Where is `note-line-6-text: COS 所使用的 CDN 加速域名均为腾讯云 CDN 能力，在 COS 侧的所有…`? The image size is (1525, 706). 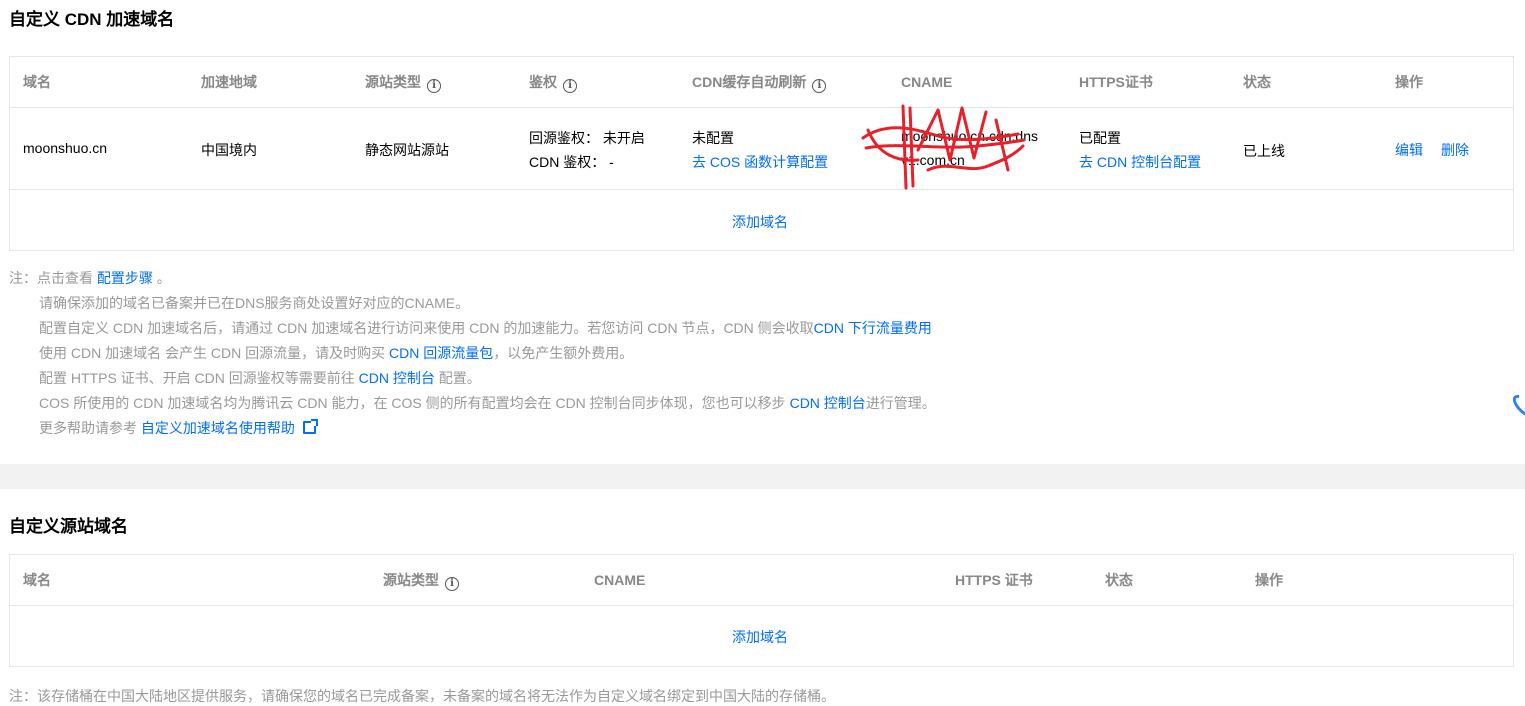
note-line-6-text: COS 所使用的 CDN 加速域名均为腾讯云 CDN 能力，在 COS 侧的所有… is located at coordinates (414, 403).